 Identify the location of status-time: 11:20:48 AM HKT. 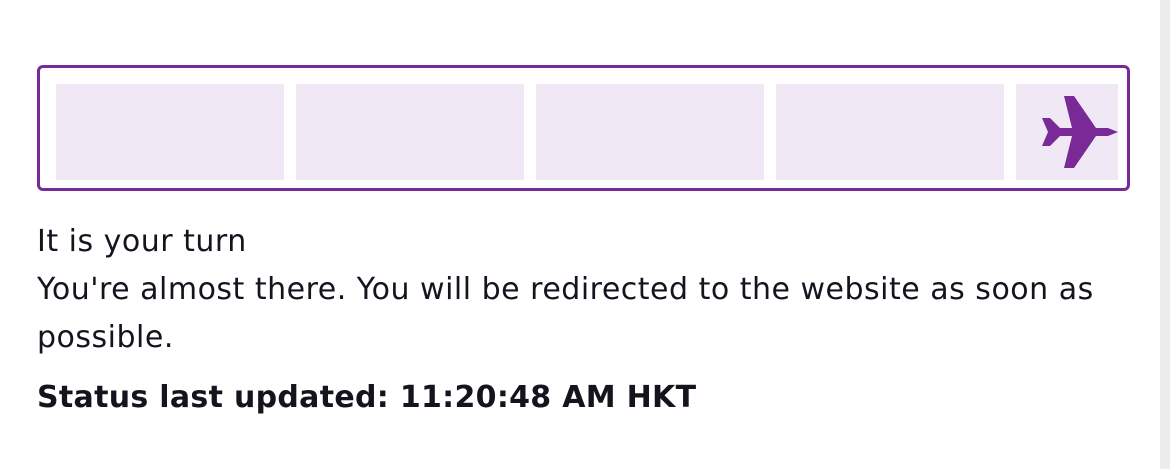
(548, 397).